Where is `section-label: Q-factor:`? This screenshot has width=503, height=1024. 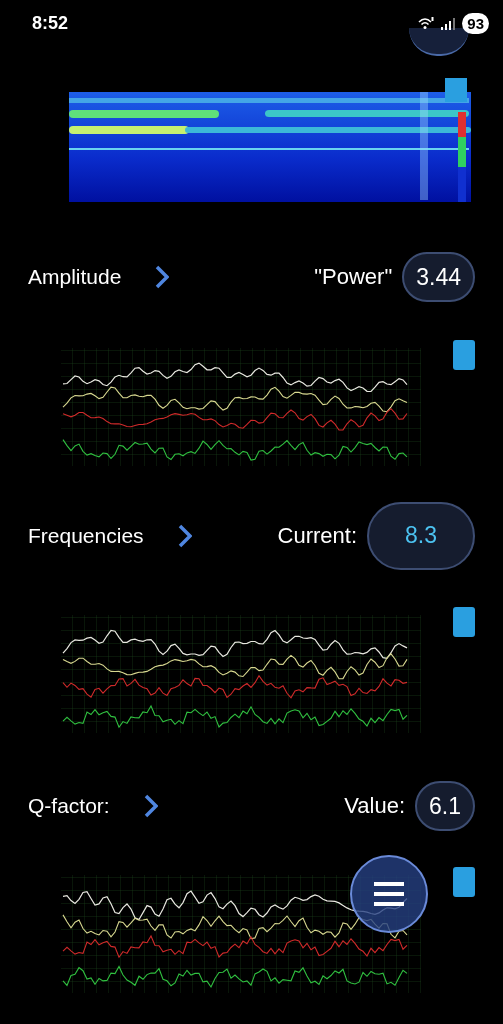 section-label: Q-factor: is located at coordinates (69, 806).